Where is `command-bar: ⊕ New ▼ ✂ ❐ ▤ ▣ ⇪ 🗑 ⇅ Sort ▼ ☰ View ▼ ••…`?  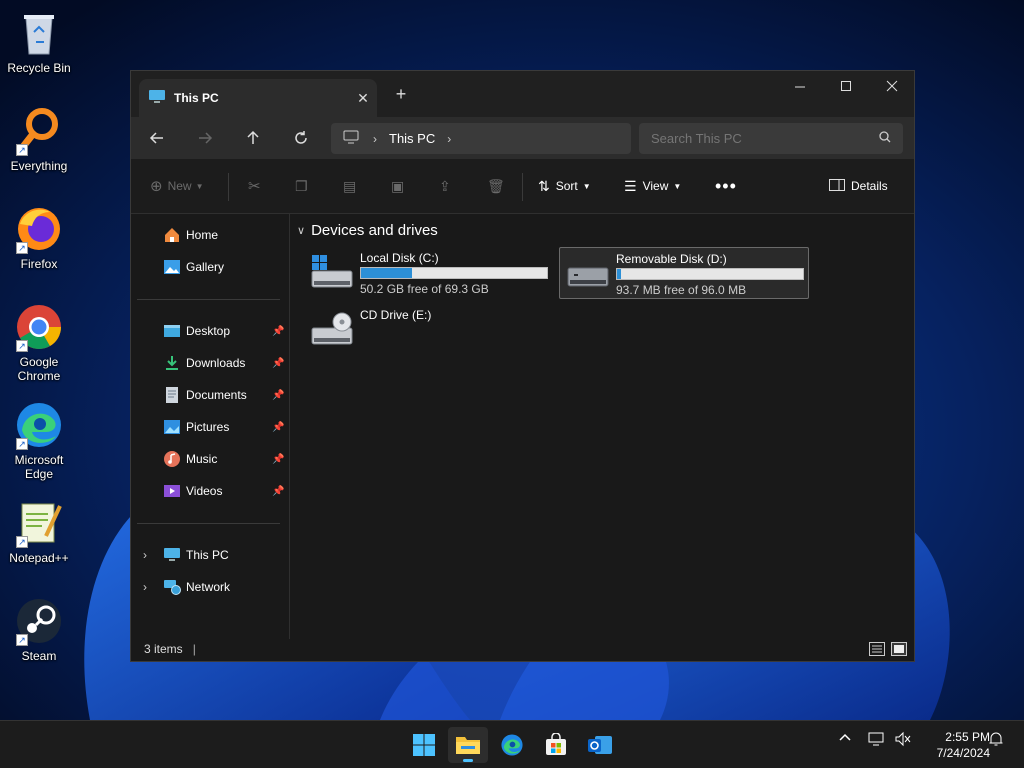
command-bar: ⊕ New ▼ ✂ ❐ ▤ ▣ ⇪ 🗑 ⇅ Sort ▼ ☰ View ▼ ••… is located at coordinates (522, 186).